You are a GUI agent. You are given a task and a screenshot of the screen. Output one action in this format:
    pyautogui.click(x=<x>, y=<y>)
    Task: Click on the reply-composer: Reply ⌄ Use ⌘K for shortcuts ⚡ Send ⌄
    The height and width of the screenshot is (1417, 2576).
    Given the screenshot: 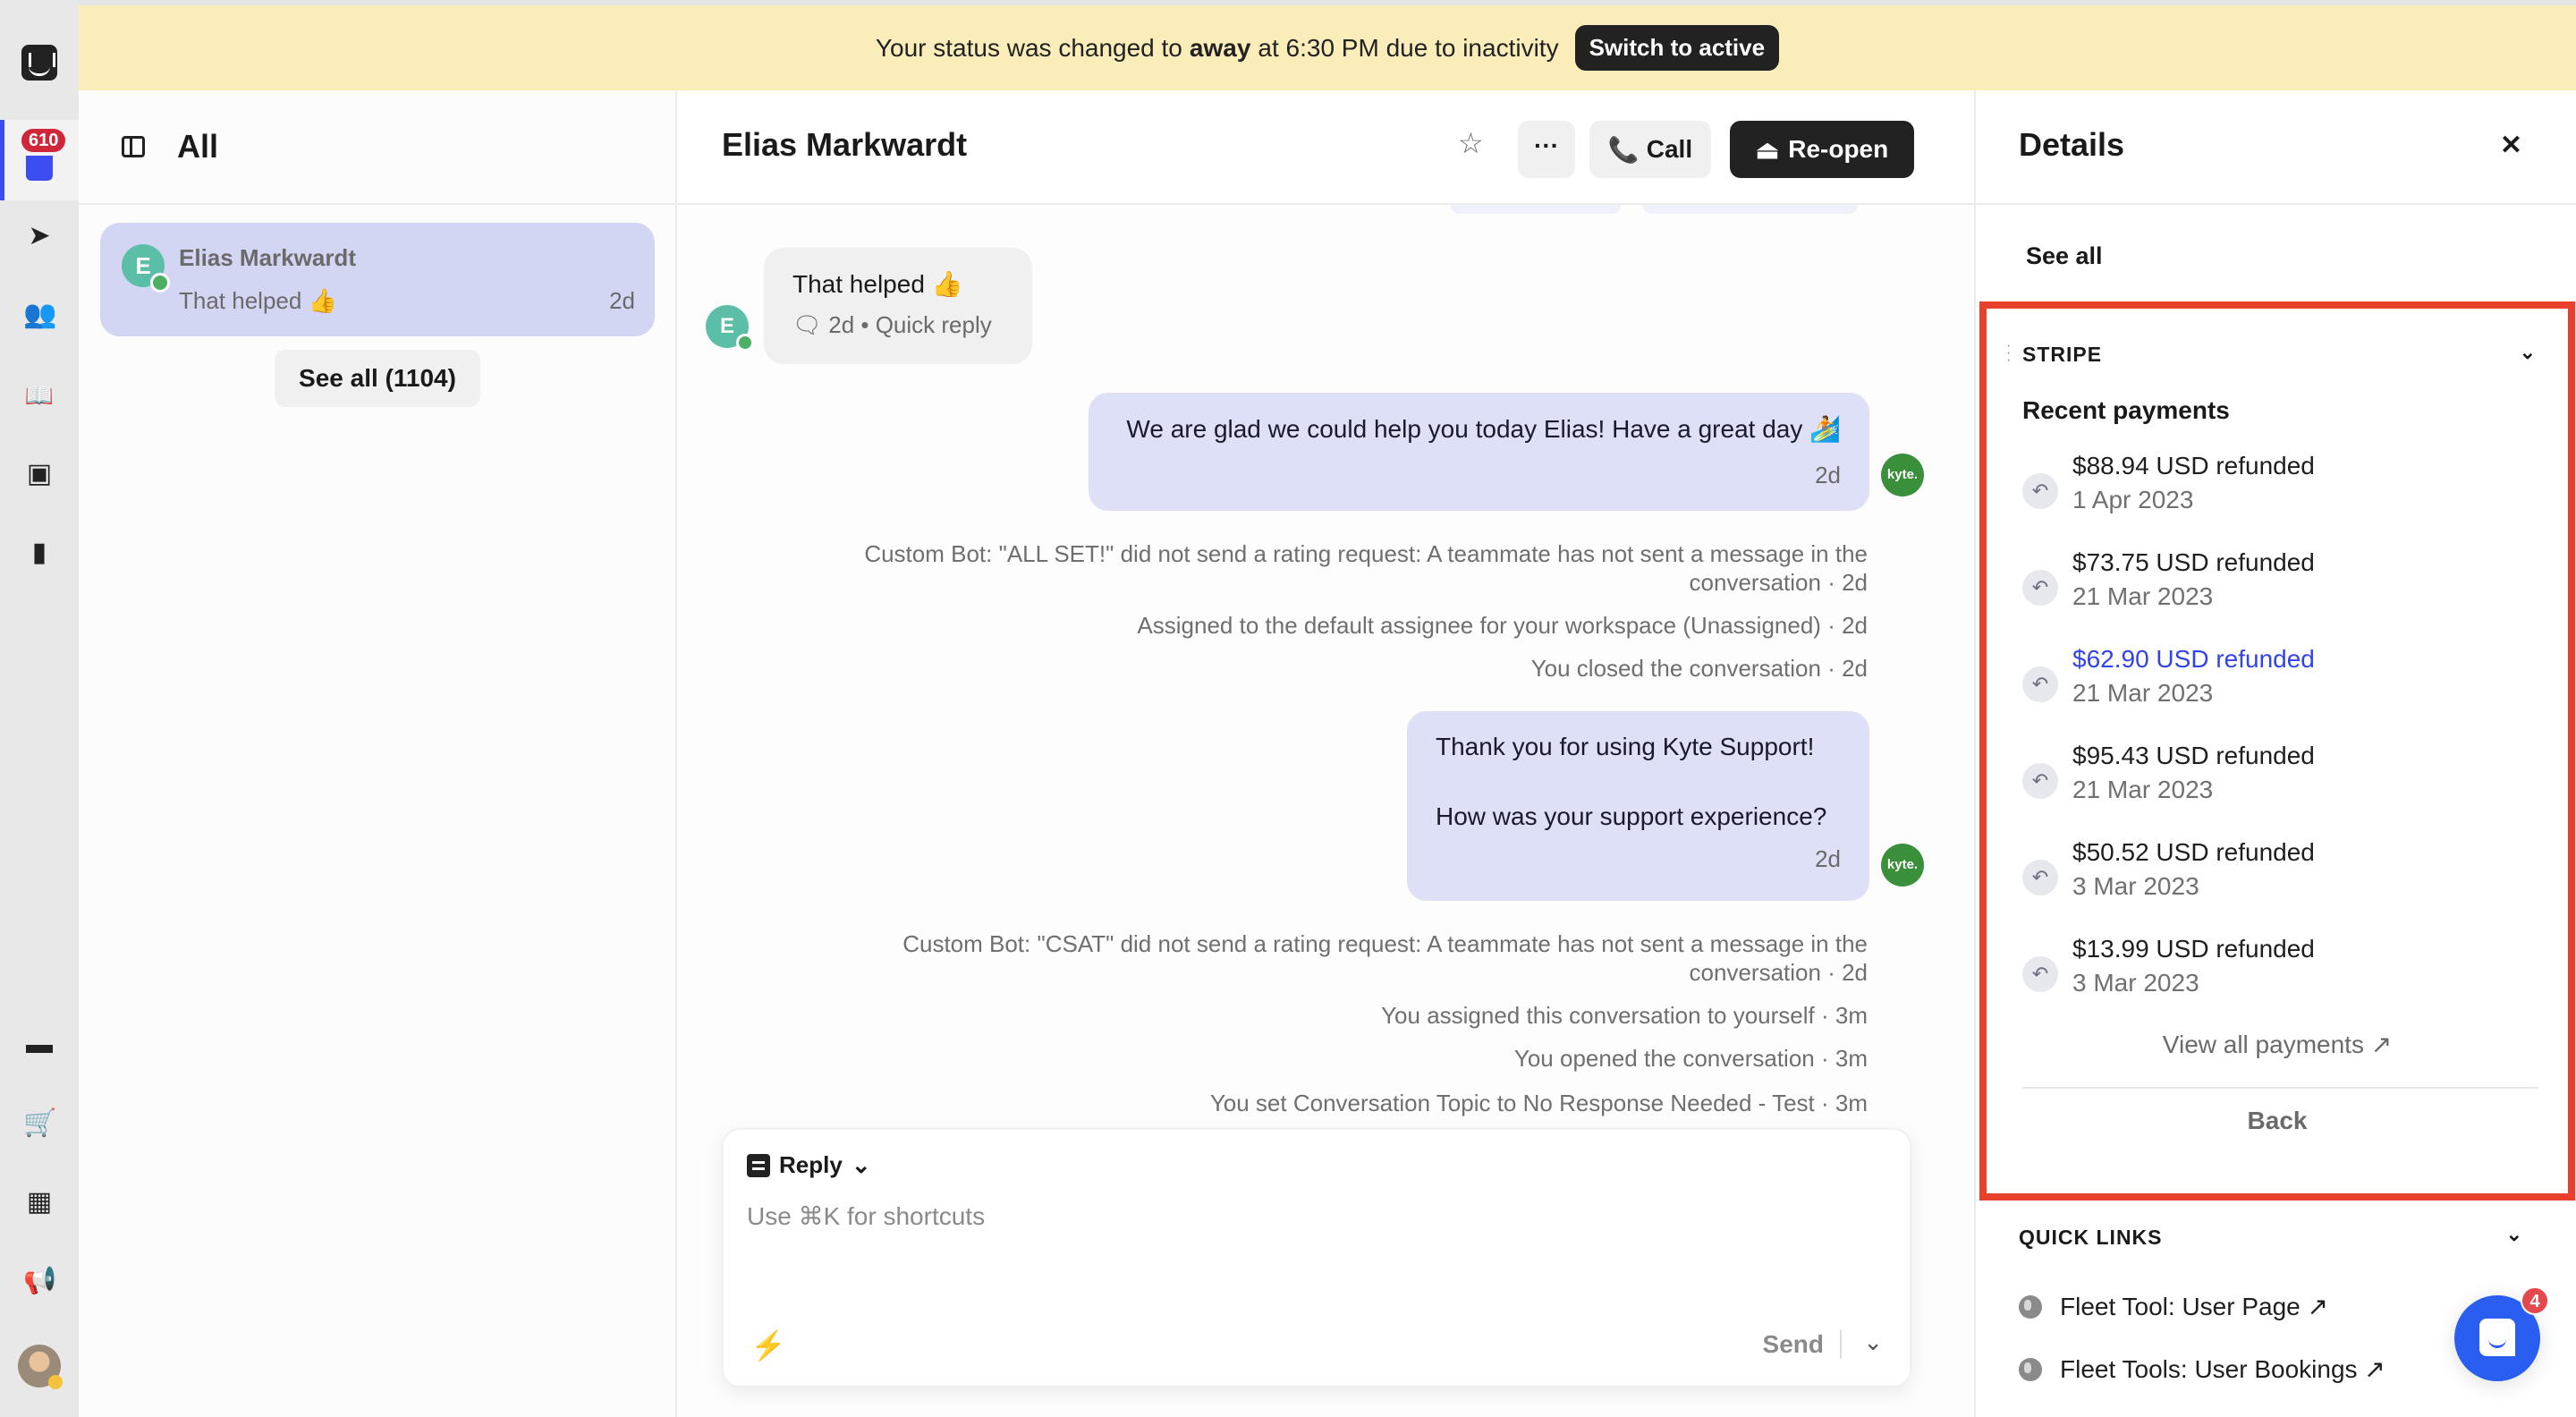 What is the action you would take?
    pyautogui.click(x=1316, y=1257)
    